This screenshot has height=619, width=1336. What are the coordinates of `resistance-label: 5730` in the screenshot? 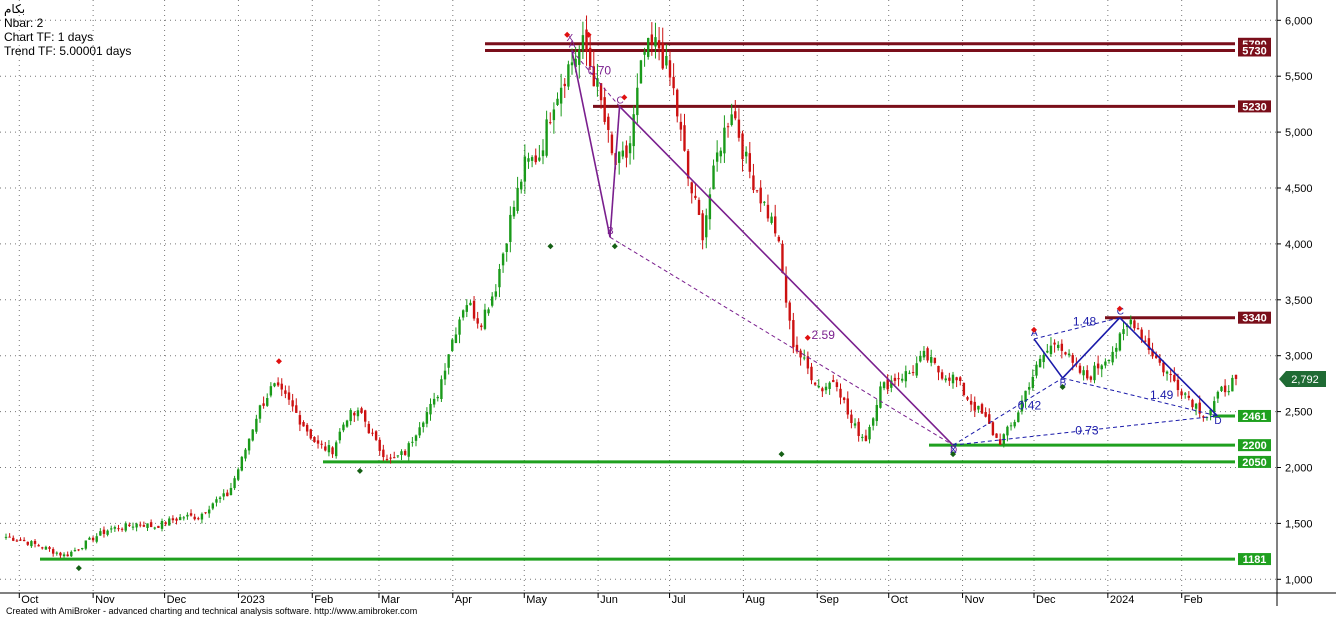 It's located at (1254, 51).